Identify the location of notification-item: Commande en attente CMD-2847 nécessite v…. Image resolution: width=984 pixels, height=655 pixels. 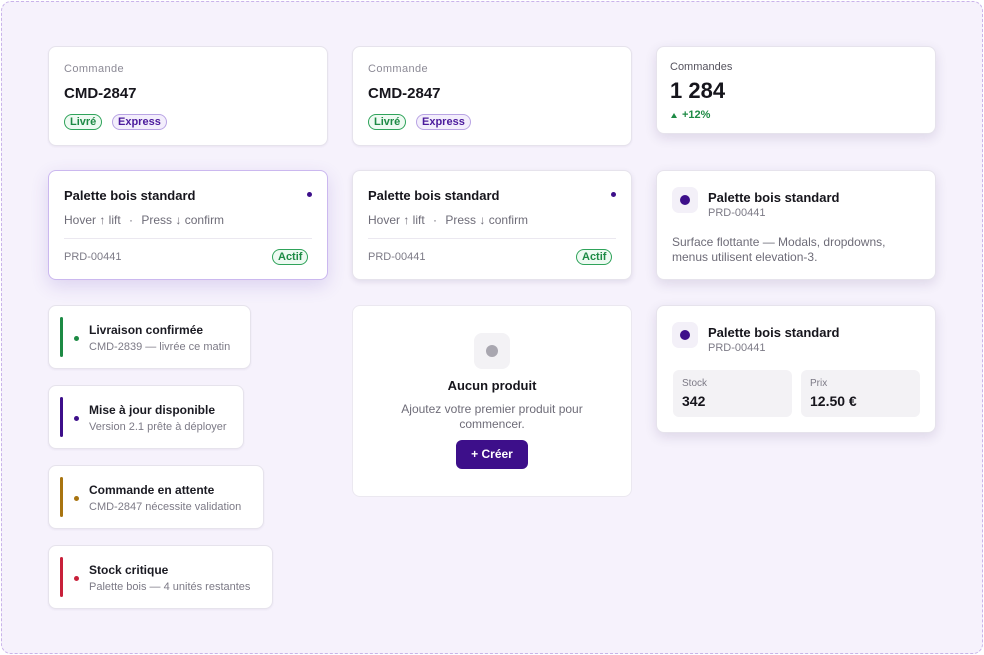
(156, 497).